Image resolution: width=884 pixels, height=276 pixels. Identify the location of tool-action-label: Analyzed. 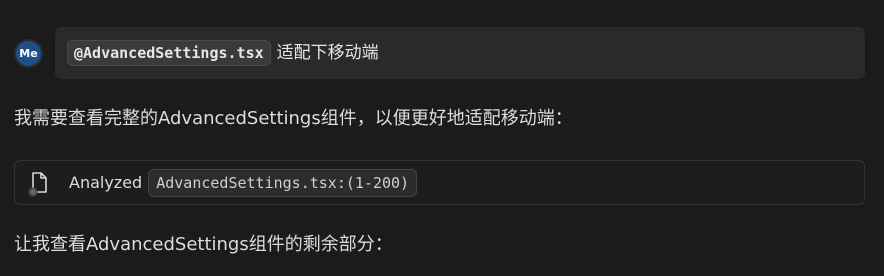
(106, 182).